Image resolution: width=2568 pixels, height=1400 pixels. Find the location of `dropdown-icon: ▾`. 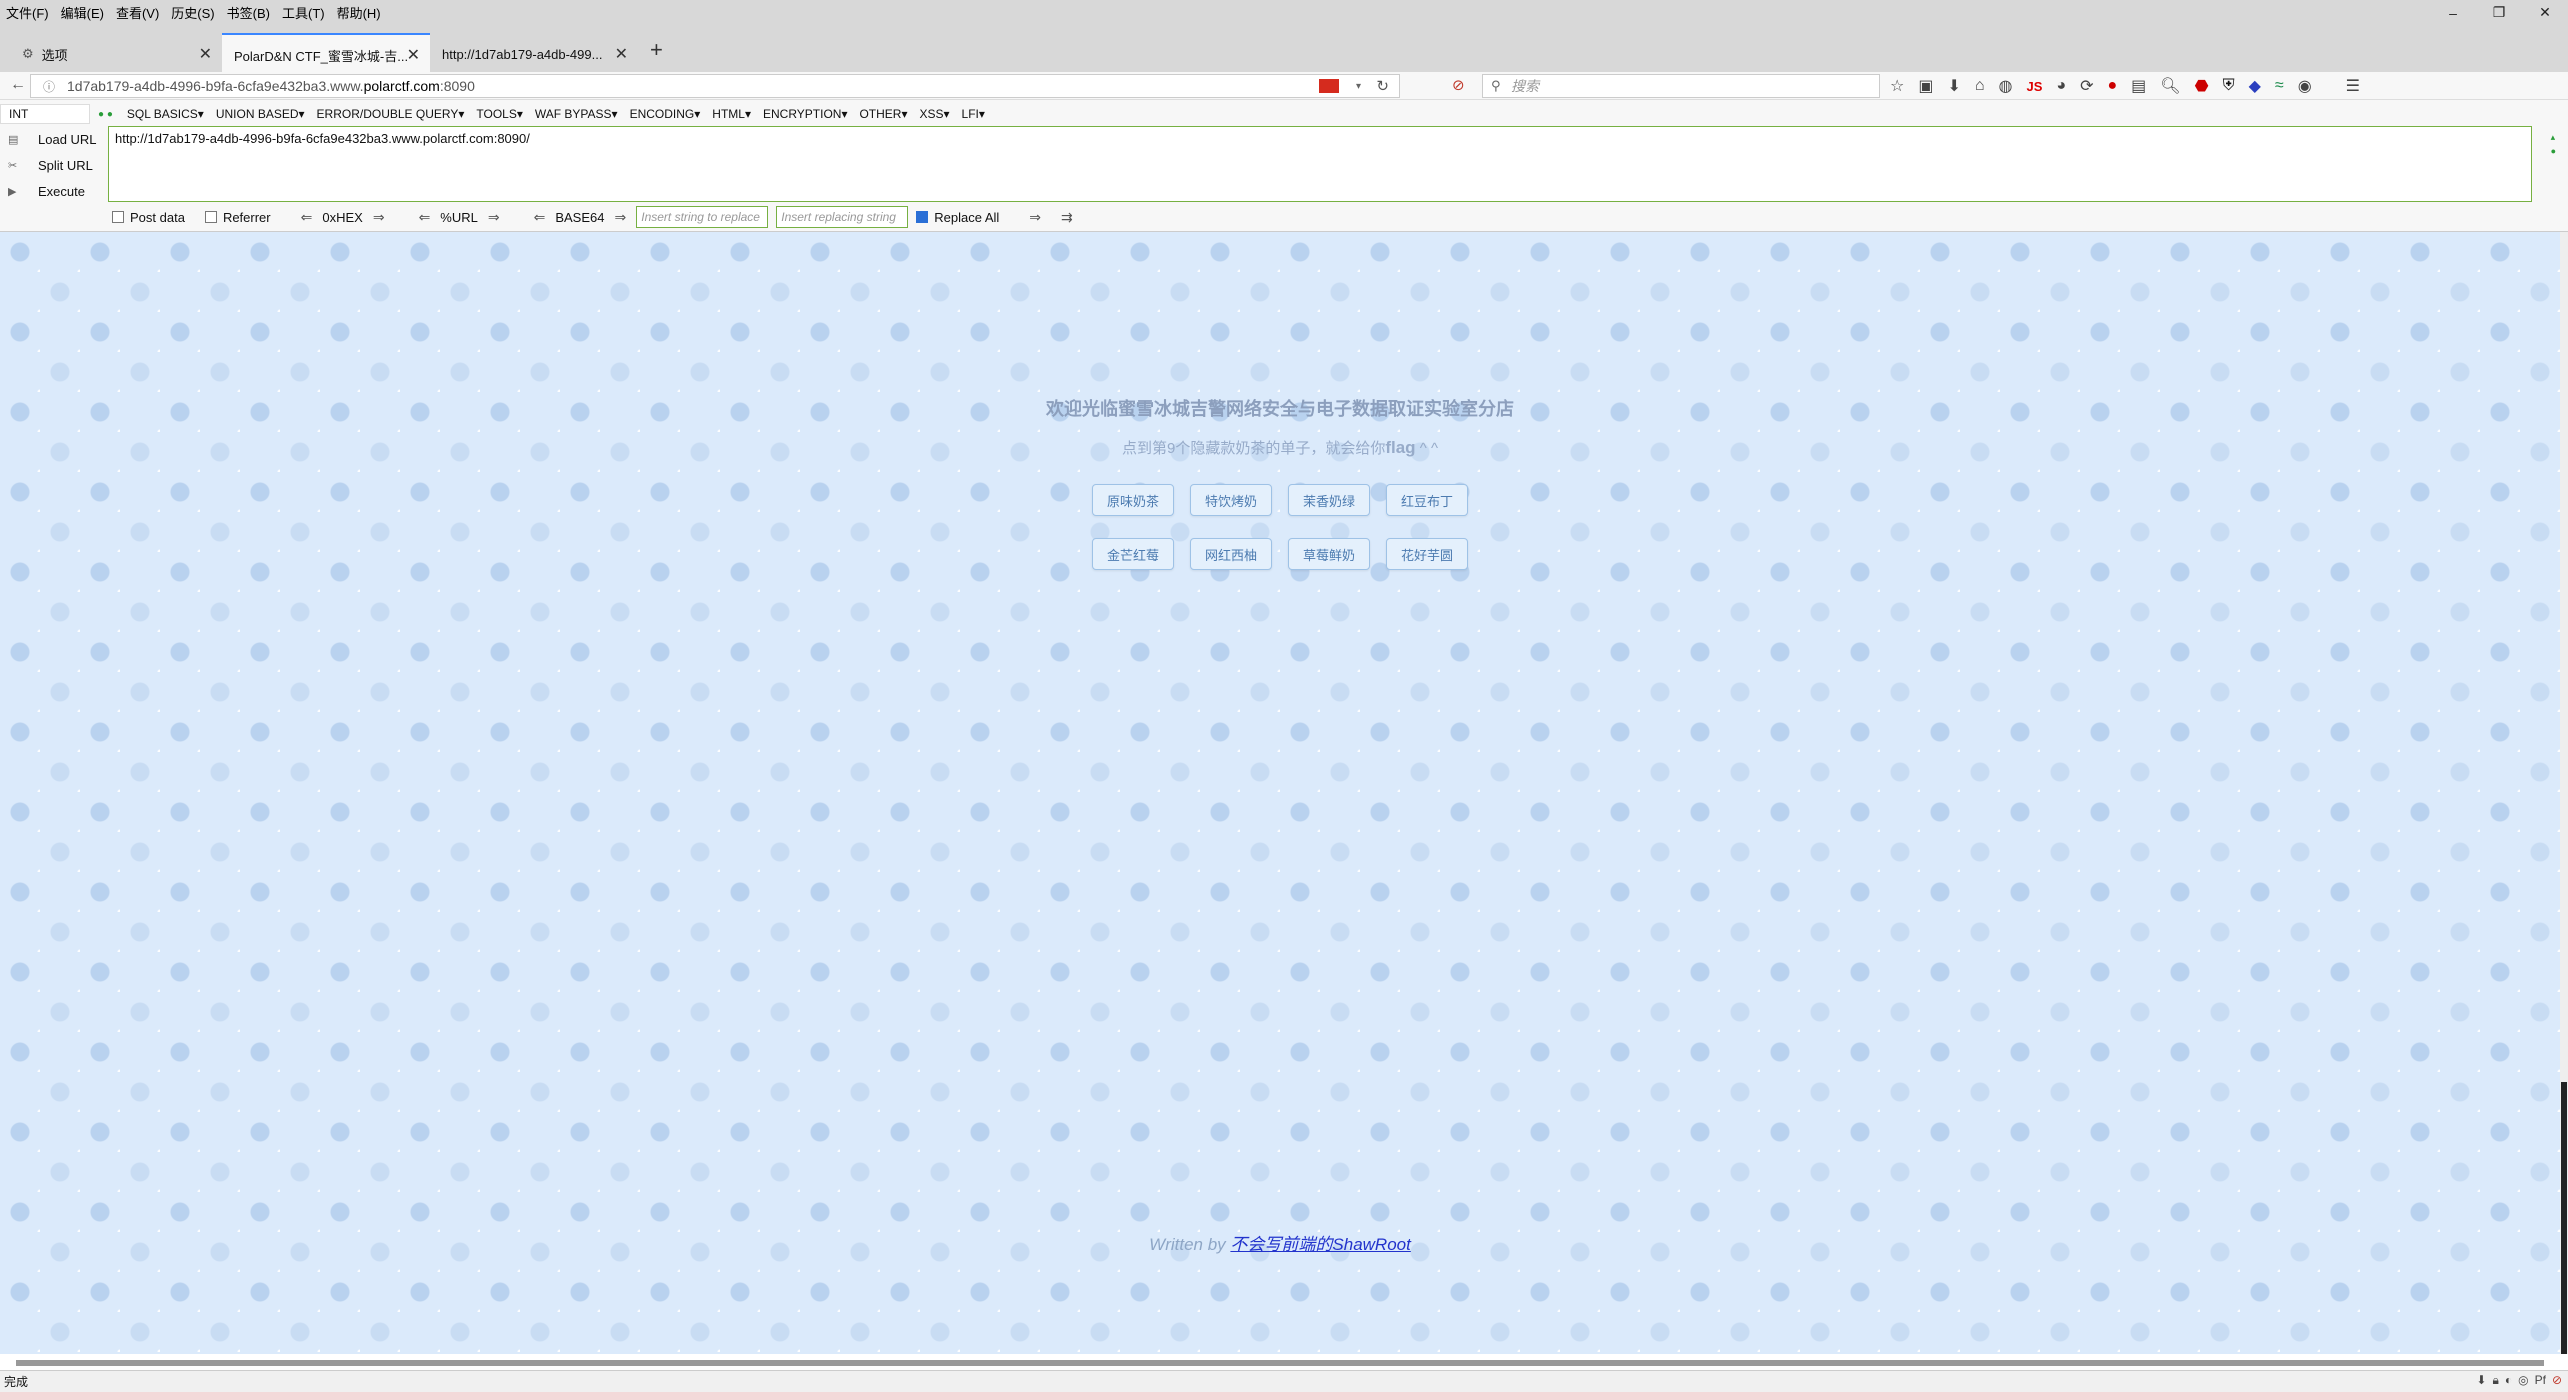

dropdown-icon: ▾ is located at coordinates (1358, 86).